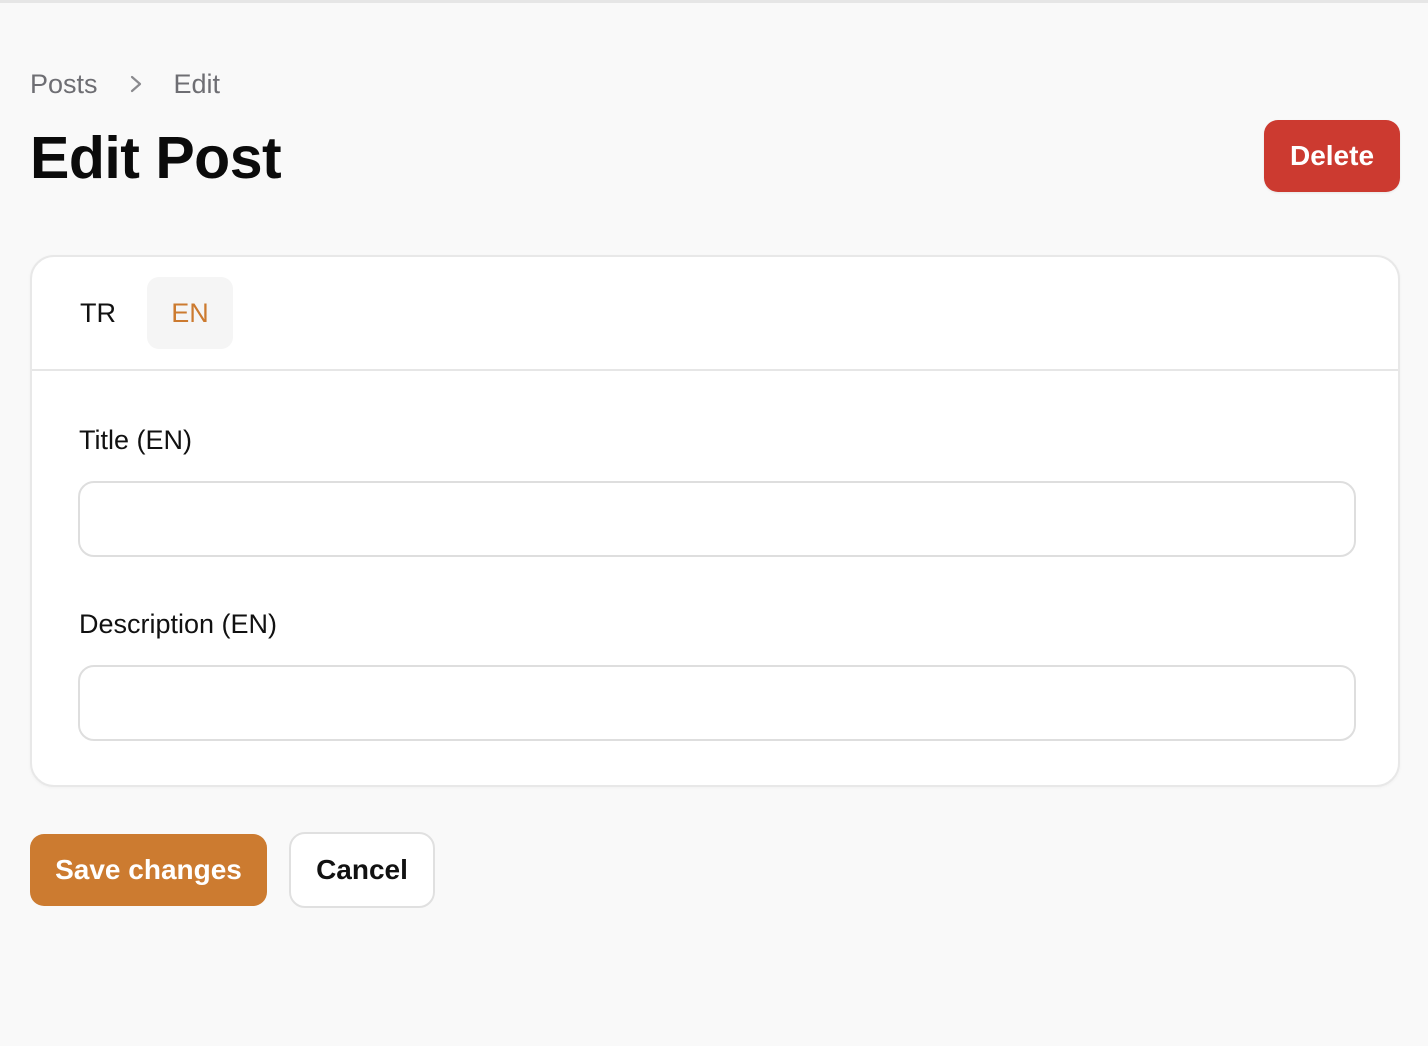 This screenshot has height=1046, width=1428. Describe the element at coordinates (64, 84) in the screenshot. I see `breadcrumb-link-posts: Posts` at that location.